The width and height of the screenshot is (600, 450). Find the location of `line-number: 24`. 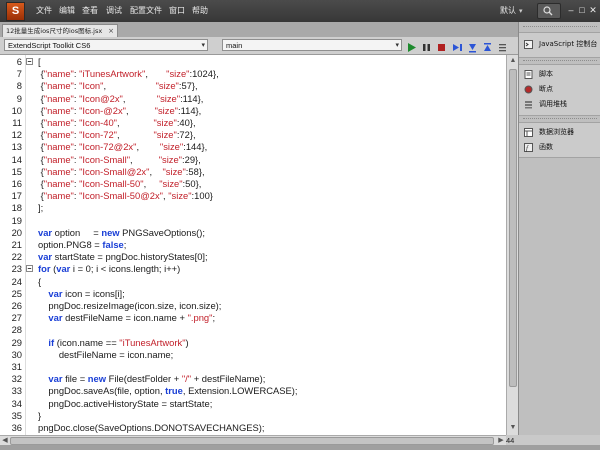

line-number: 24 is located at coordinates (16, 281).